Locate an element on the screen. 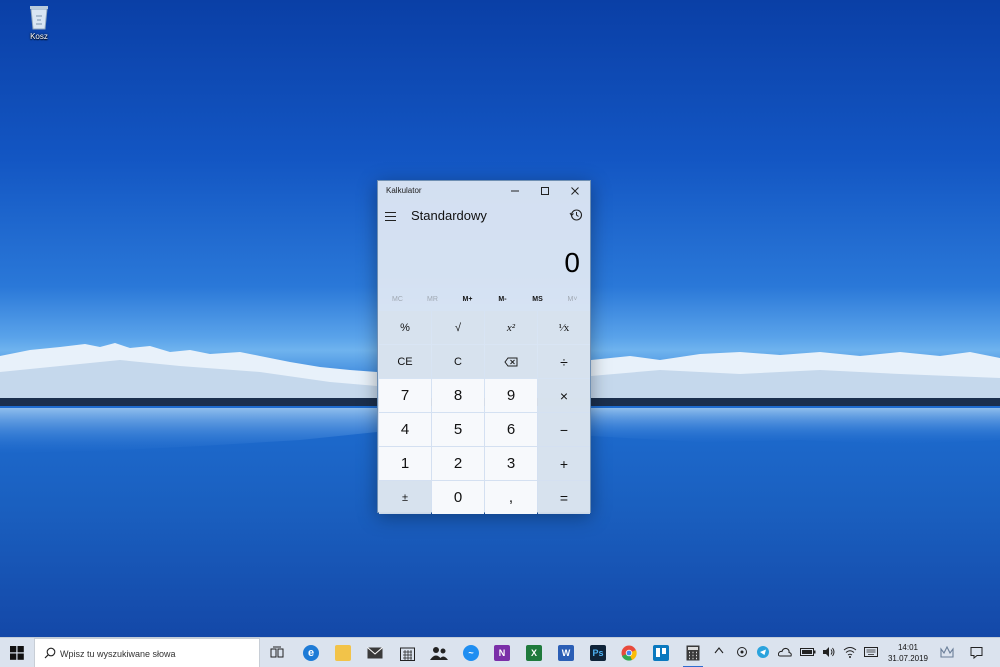 Image resolution: width=1000 pixels, height=667 pixels. digit-4-button: 4 is located at coordinates (405, 429).